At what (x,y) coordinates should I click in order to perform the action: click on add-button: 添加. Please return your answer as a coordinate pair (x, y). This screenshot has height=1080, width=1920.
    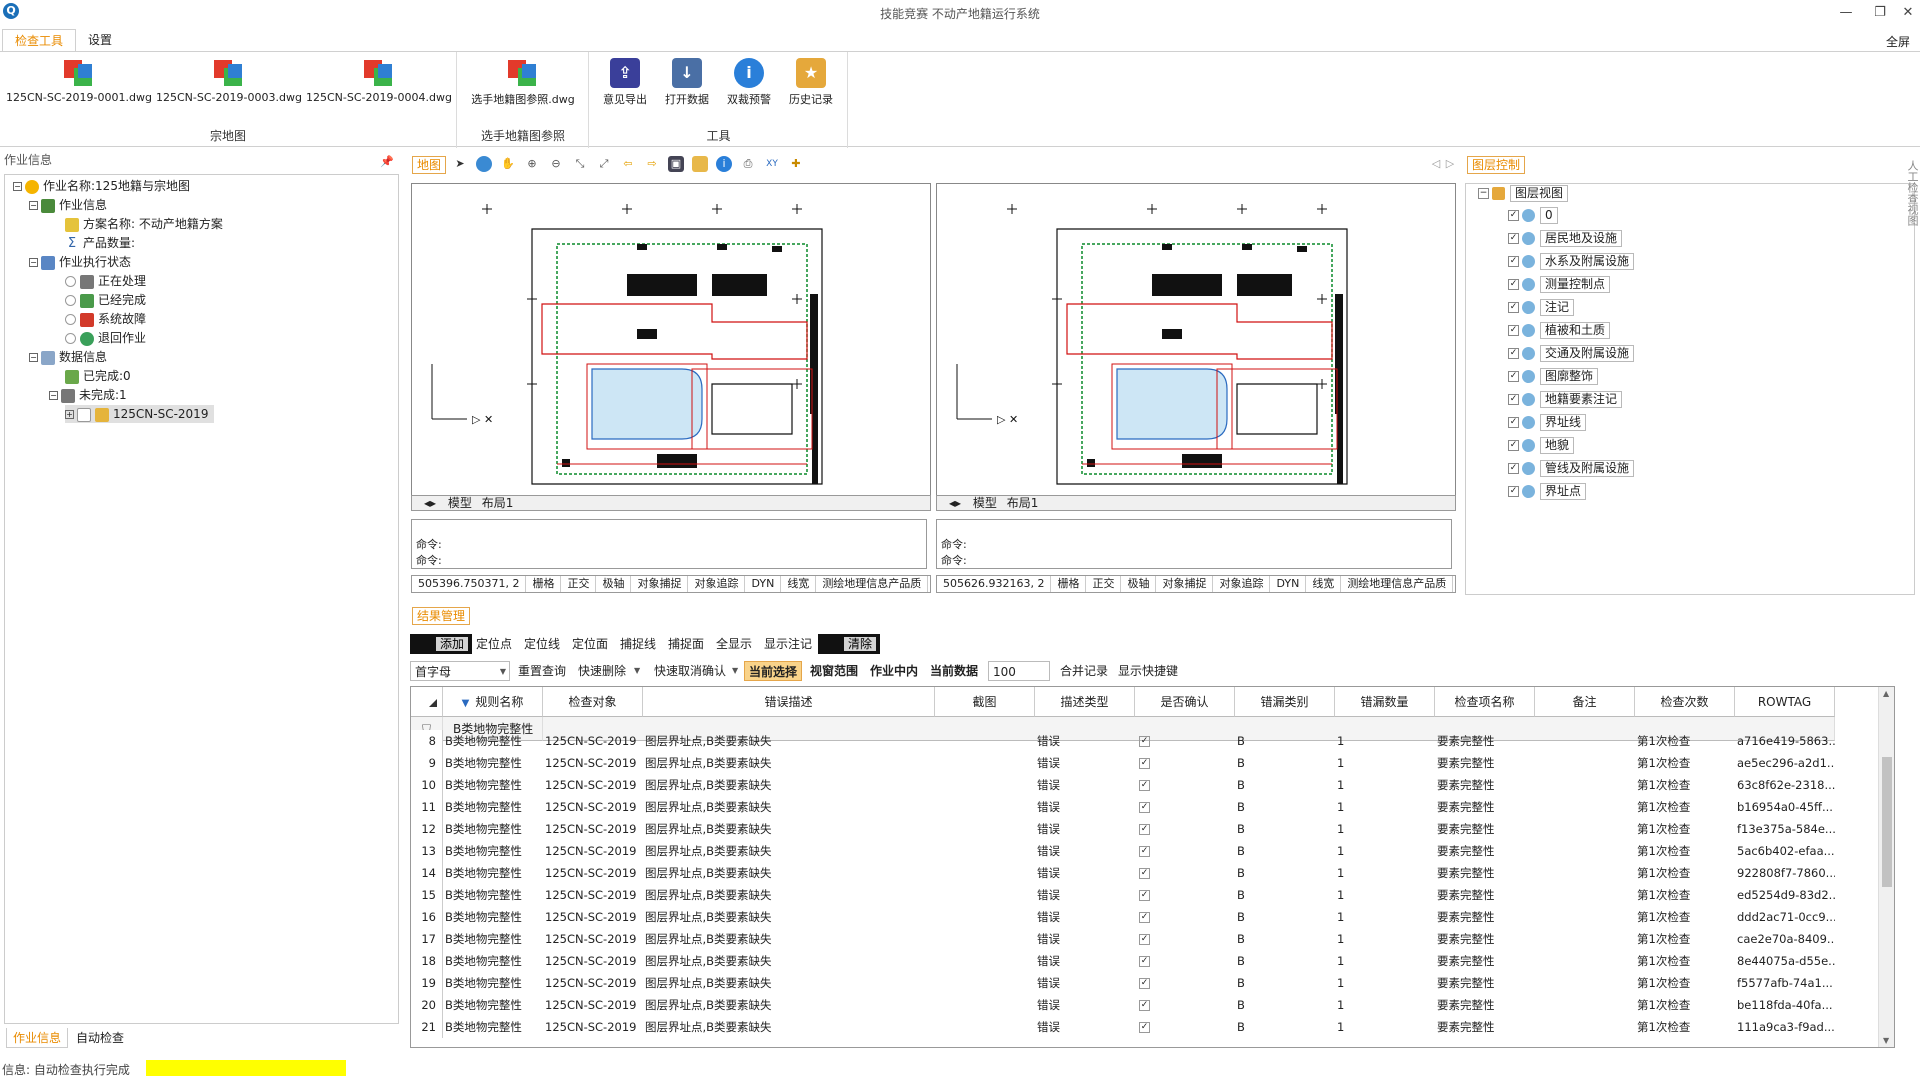
    Looking at the image, I should click on (441, 644).